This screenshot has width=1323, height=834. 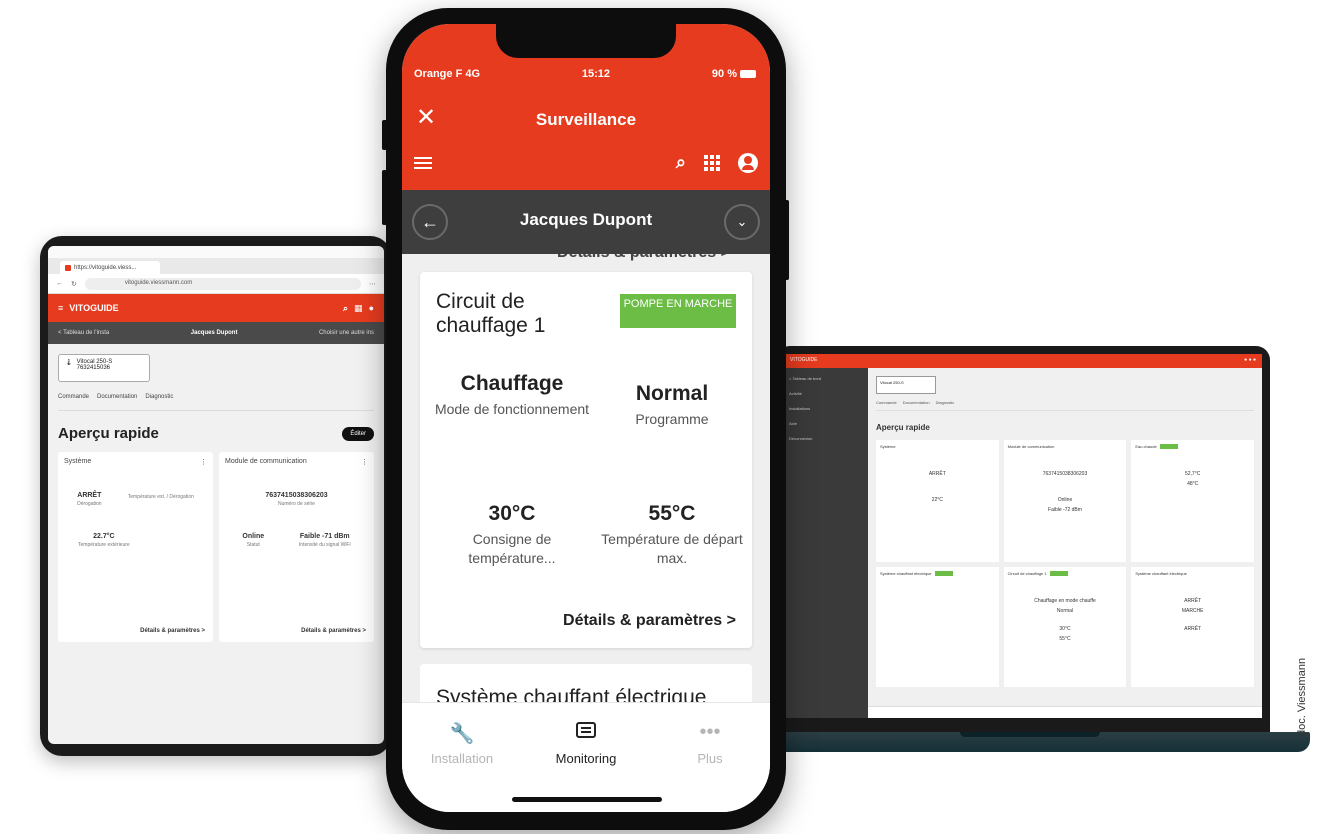 What do you see at coordinates (826, 438) in the screenshot?
I see `sidebar-item-logout: Déconnexion` at bounding box center [826, 438].